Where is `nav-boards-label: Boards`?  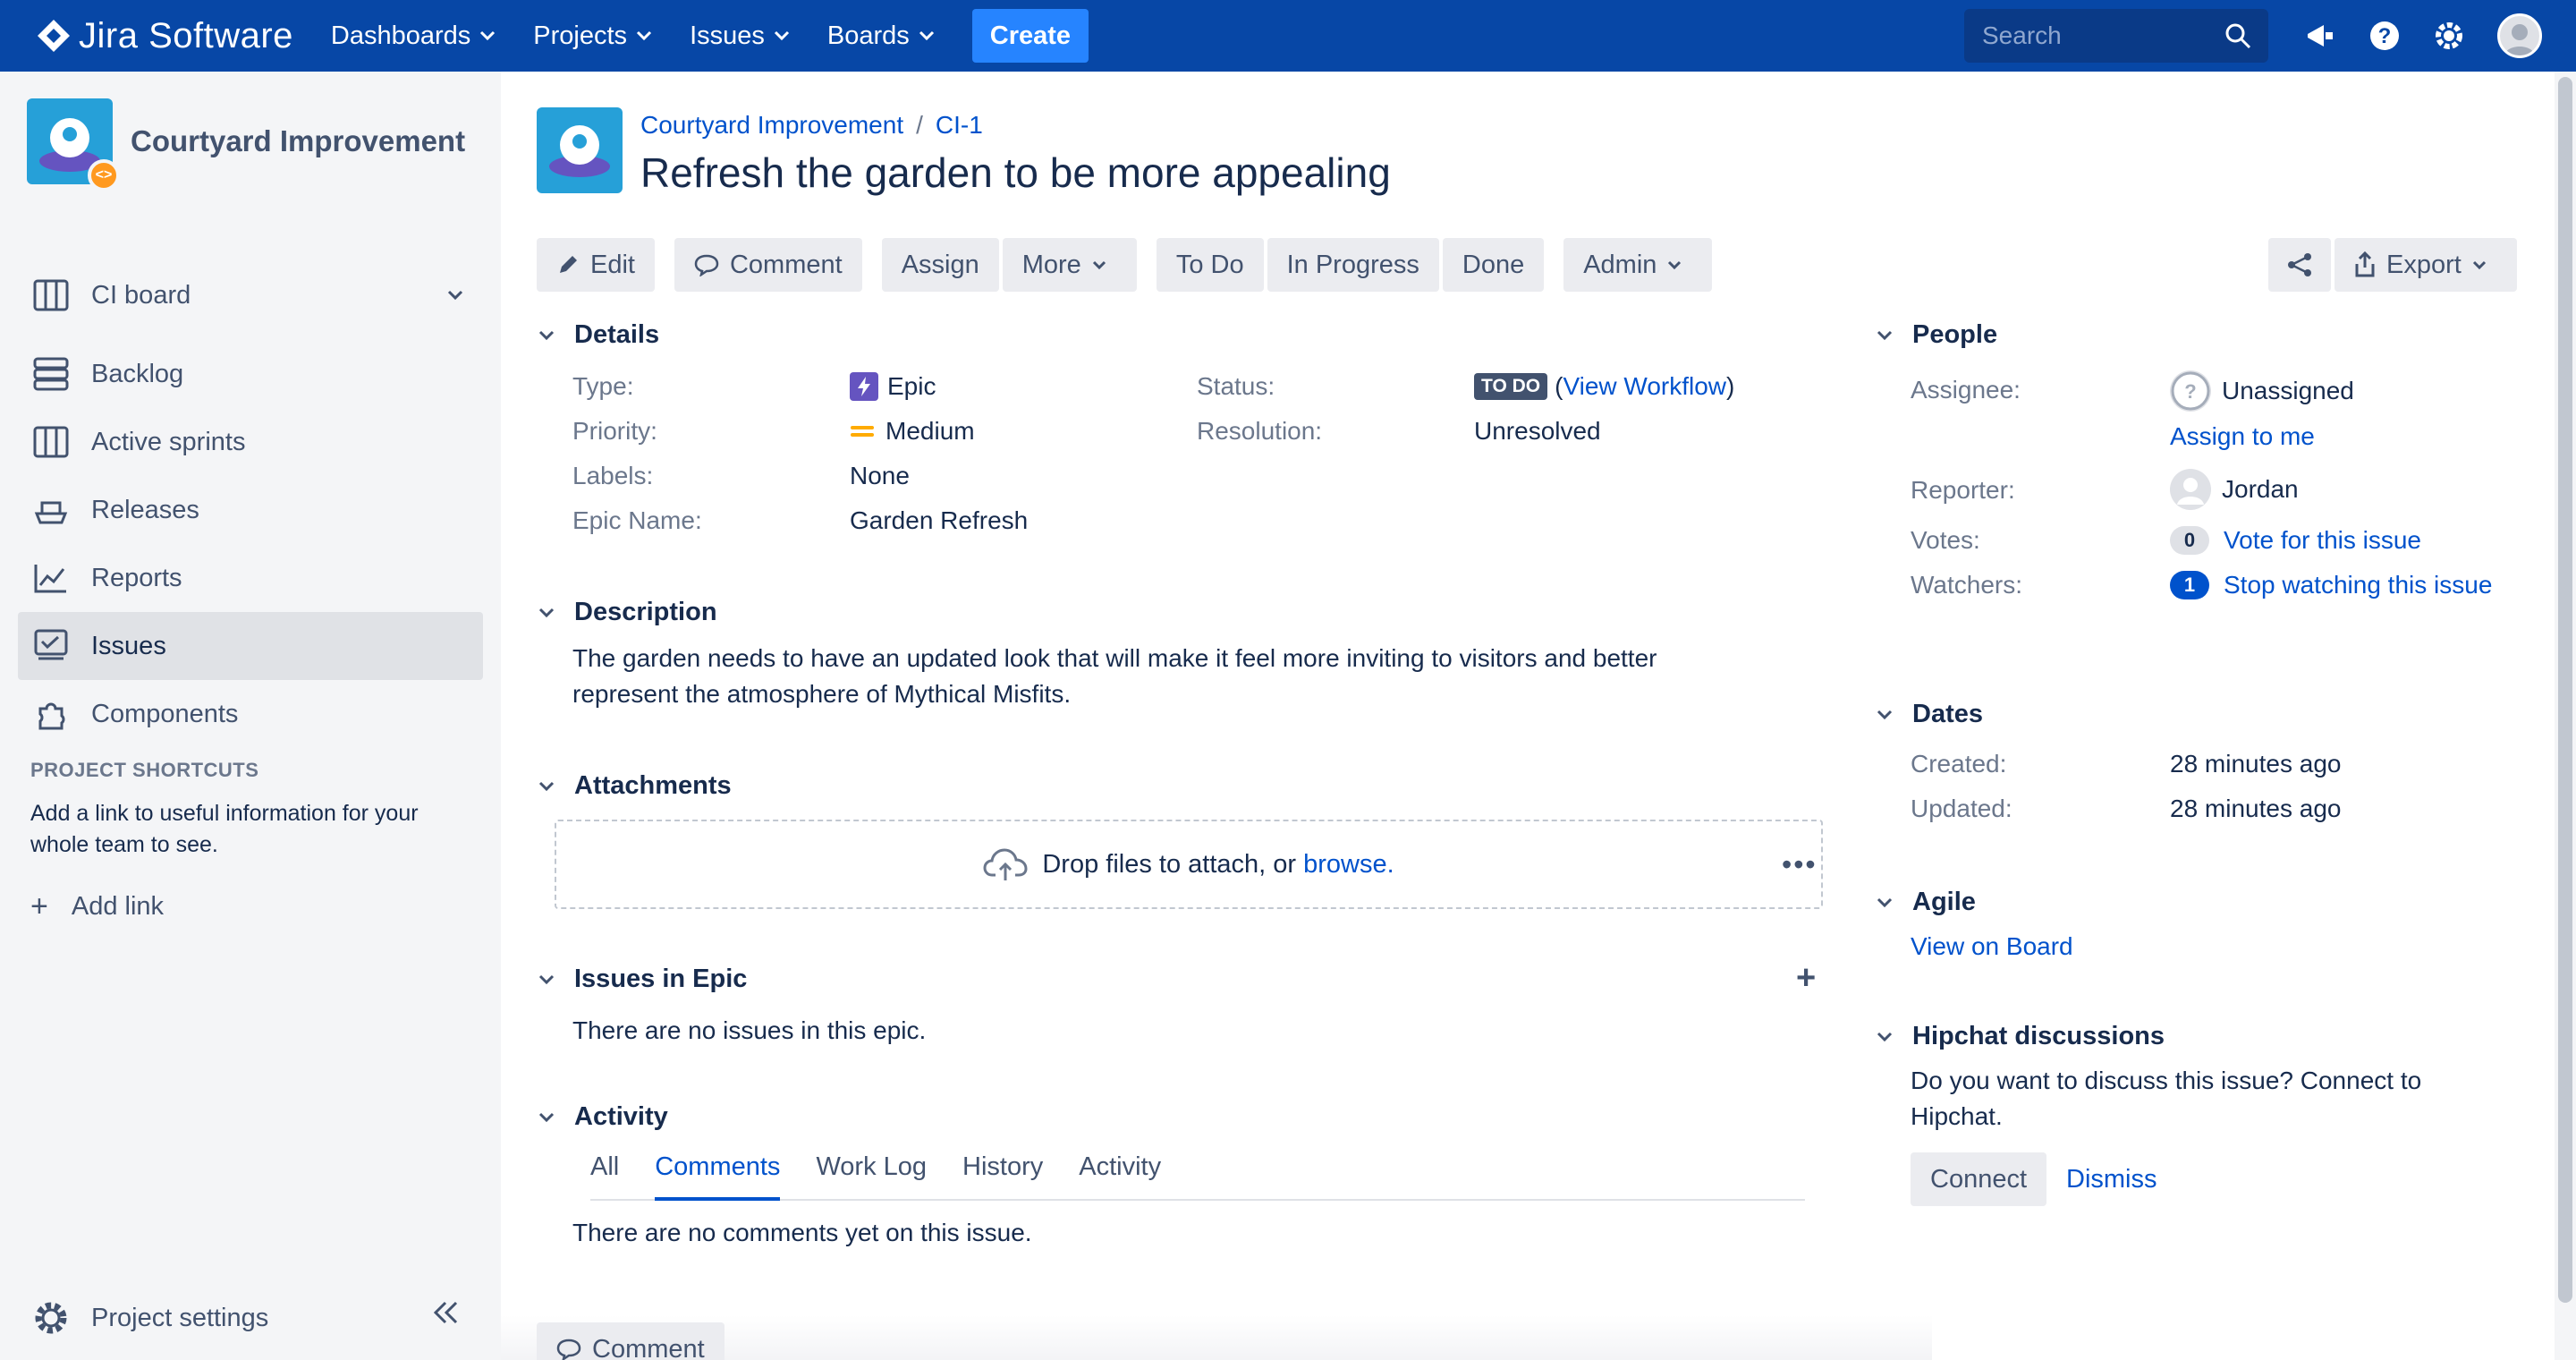
nav-boards-label: Boards is located at coordinates (868, 35).